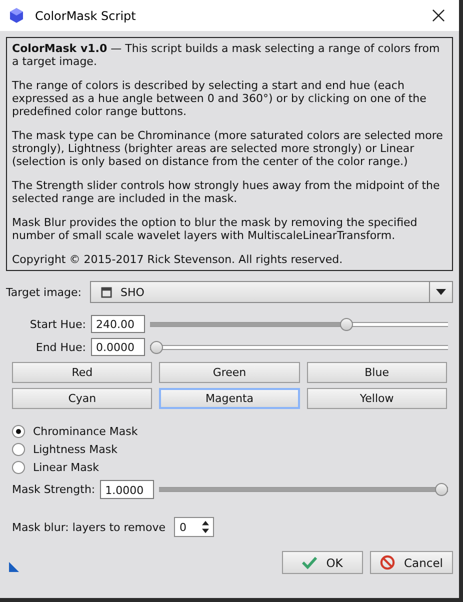 Image resolution: width=463 pixels, height=602 pixels. Describe the element at coordinates (437, 292) in the screenshot. I see `dropdown-arrow-icon` at that location.